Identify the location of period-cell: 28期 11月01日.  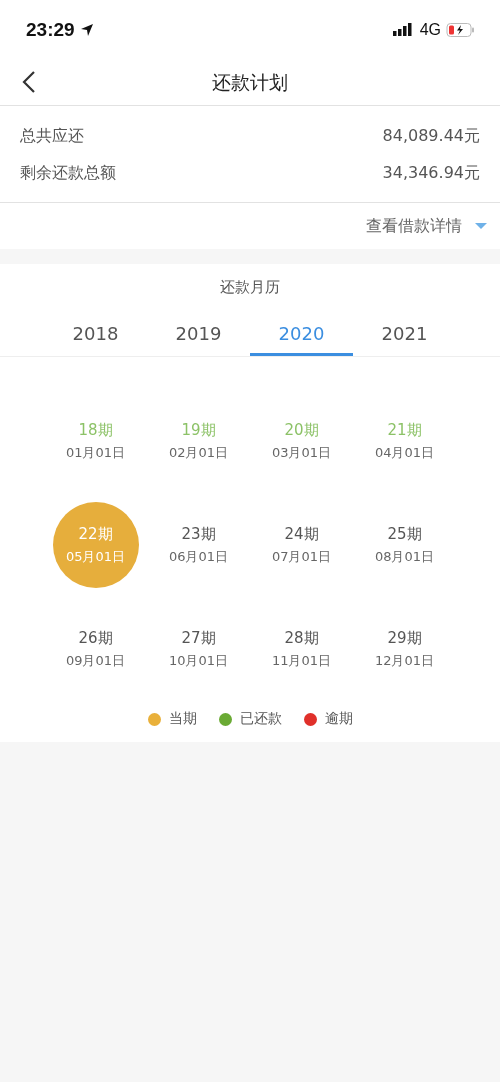
(301, 649).